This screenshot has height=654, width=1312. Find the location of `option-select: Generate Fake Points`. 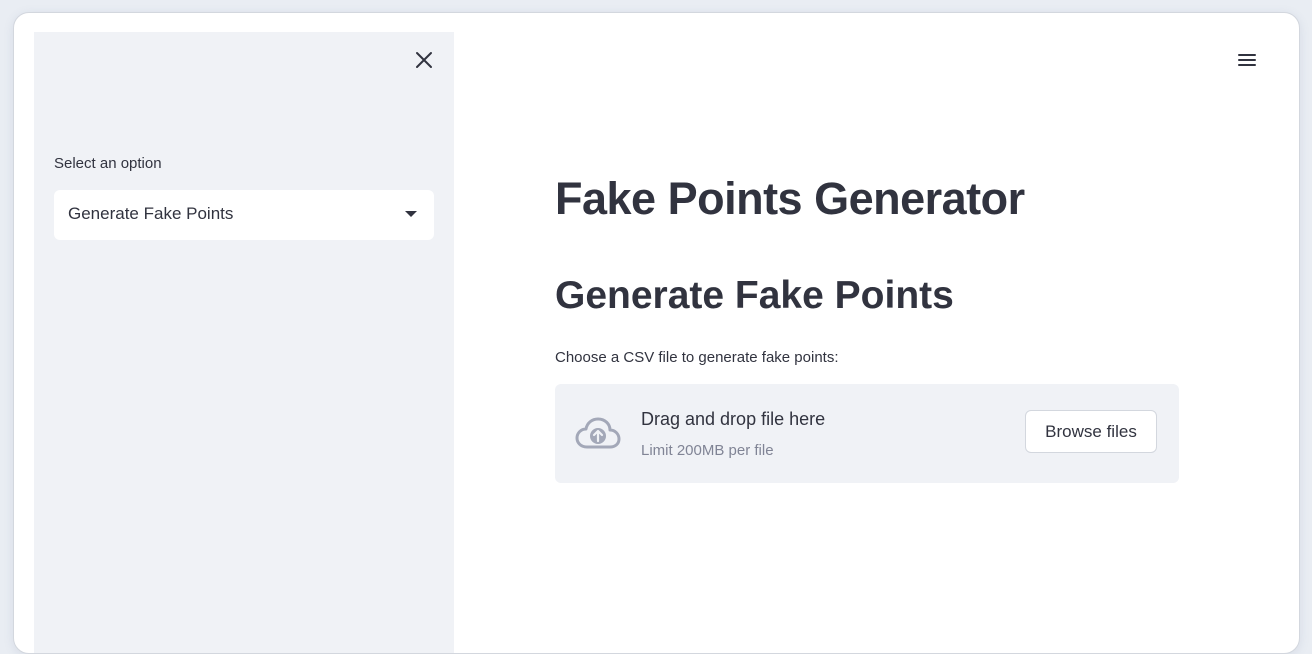

option-select: Generate Fake Points is located at coordinates (244, 215).